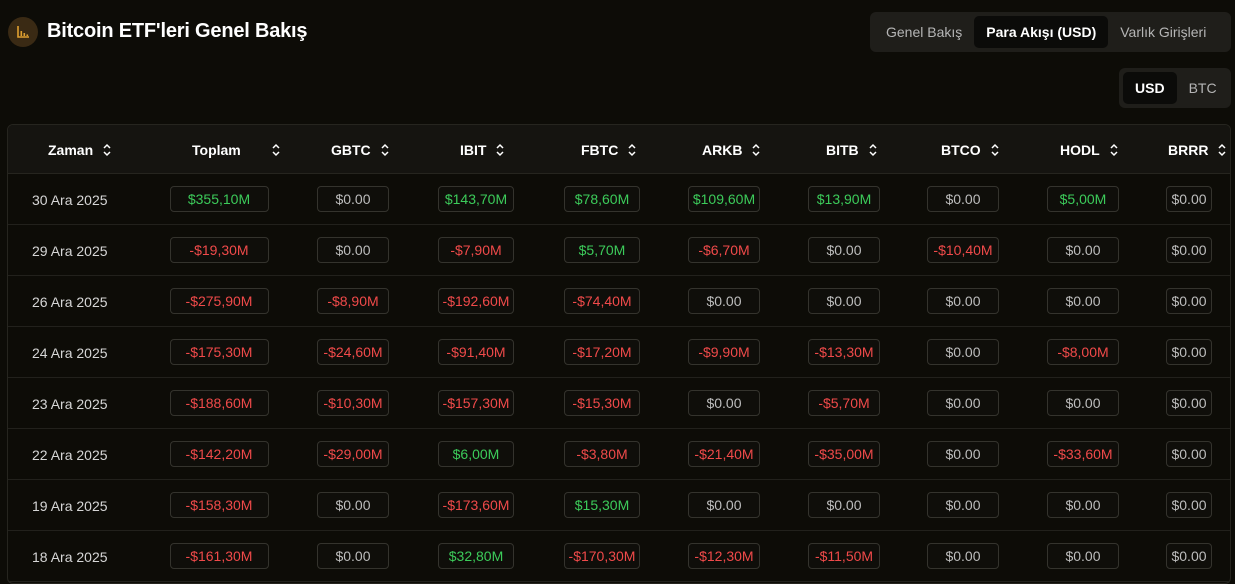  Describe the element at coordinates (219, 505) in the screenshot. I see `flow-value-toplam: -$158,30M` at that location.